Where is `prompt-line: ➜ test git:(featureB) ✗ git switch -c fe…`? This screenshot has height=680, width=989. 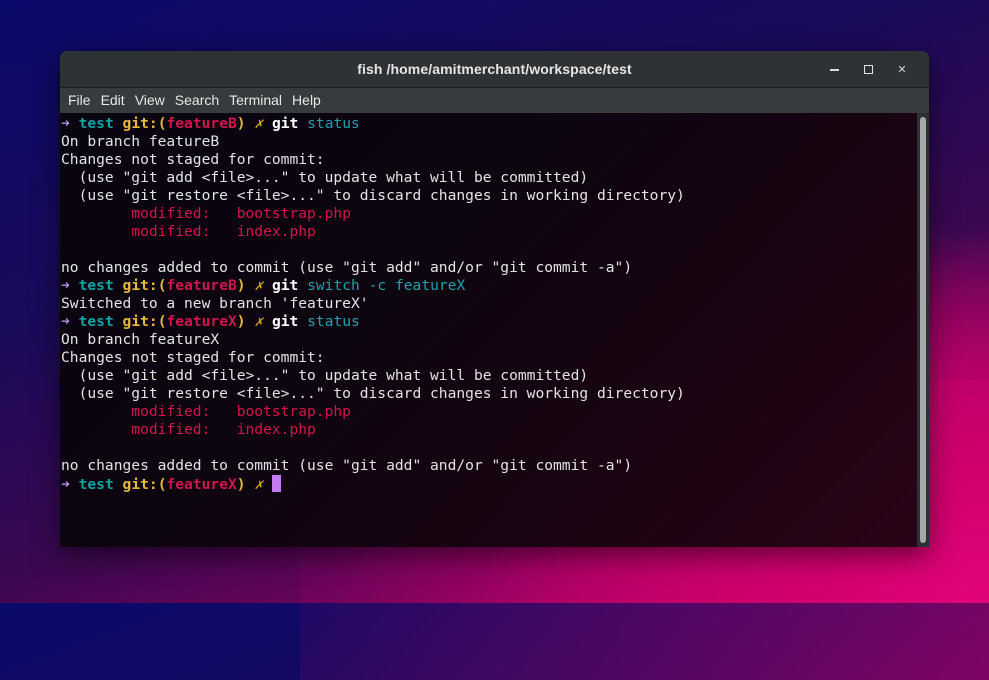
prompt-line: ➜ test git:(featureB) ✗ git switch -c fe… is located at coordinates (487, 286).